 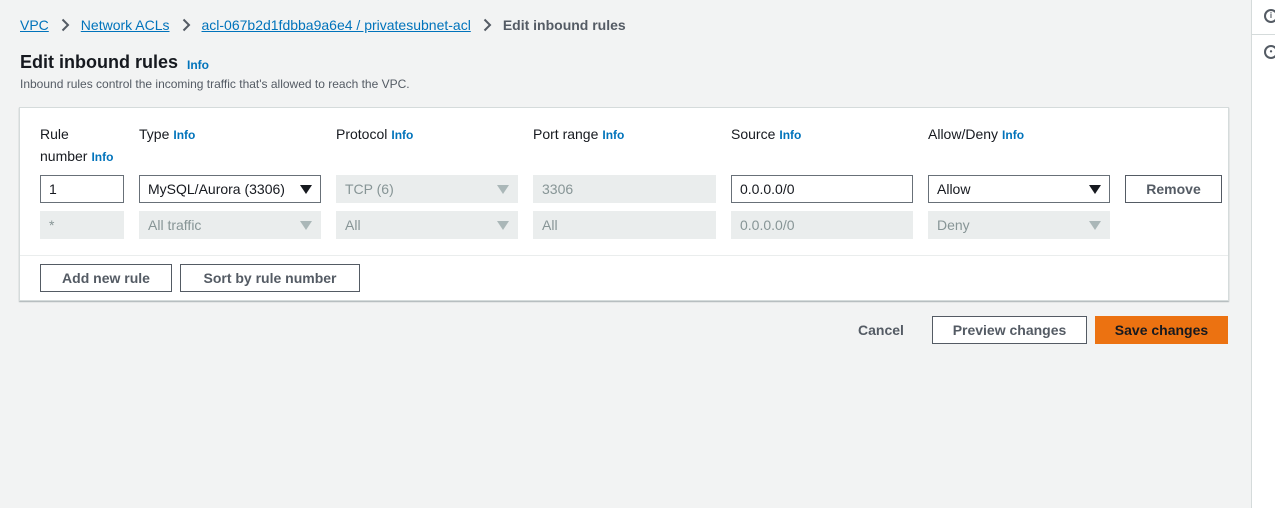 What do you see at coordinates (613, 135) in the screenshot?
I see `port-range-info-link: Info` at bounding box center [613, 135].